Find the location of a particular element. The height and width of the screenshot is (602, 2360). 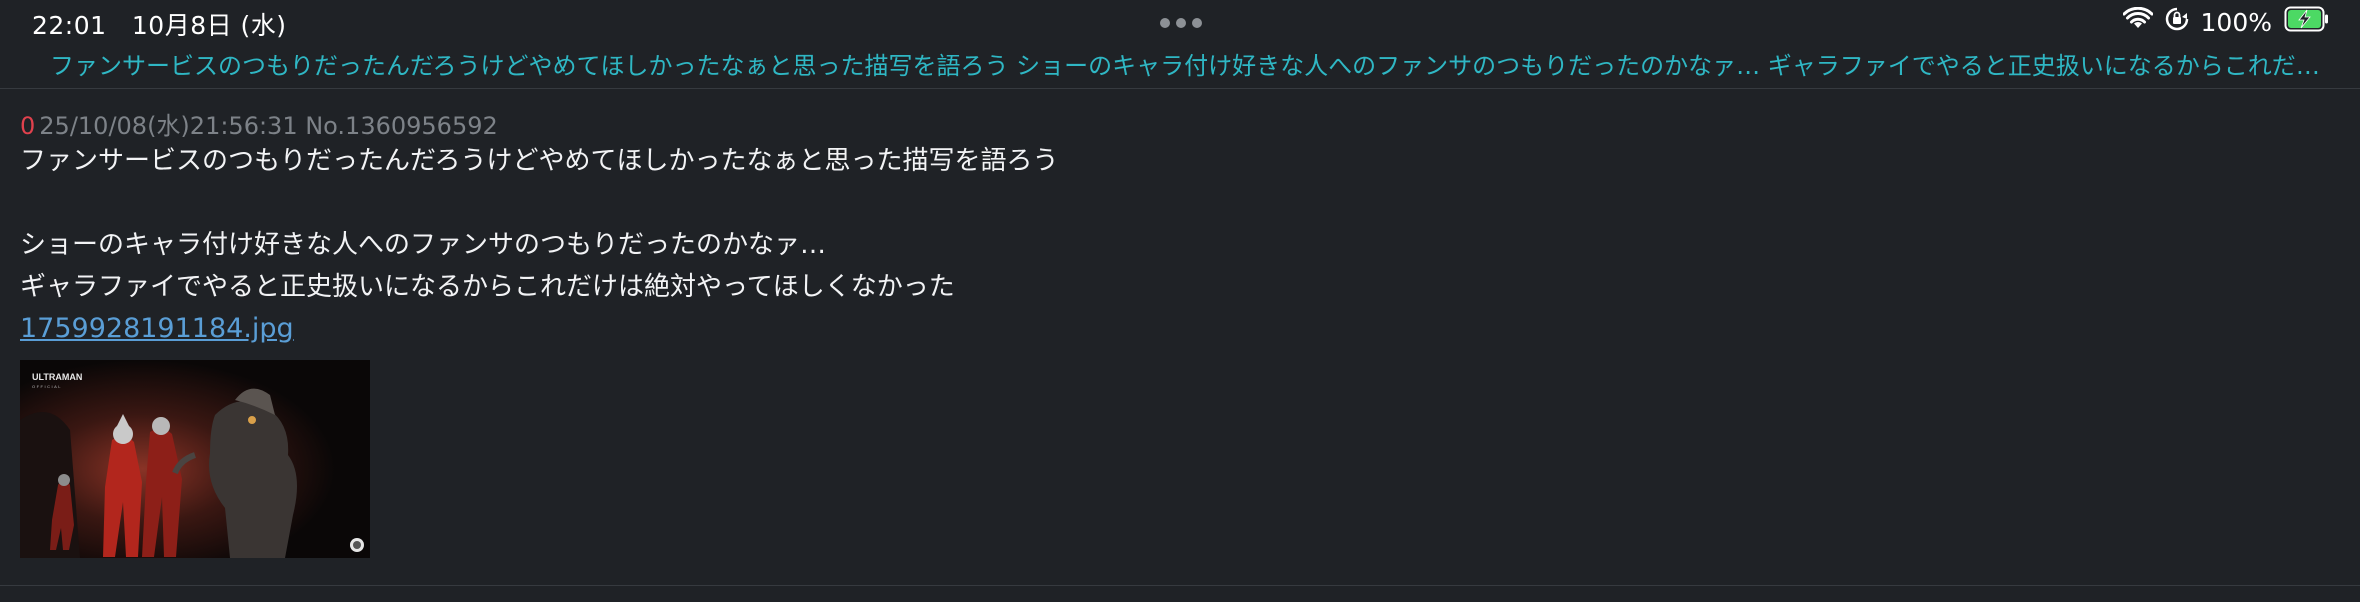

attachment-thumbnail: ULTRAMAN OFFICIAL is located at coordinates (195, 459).